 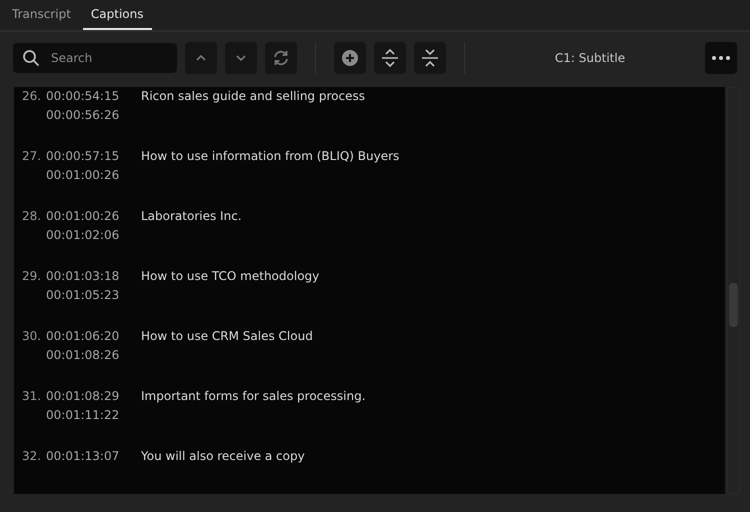 I want to click on caption-start-time: 00:00:54:15, so click(x=93, y=96).